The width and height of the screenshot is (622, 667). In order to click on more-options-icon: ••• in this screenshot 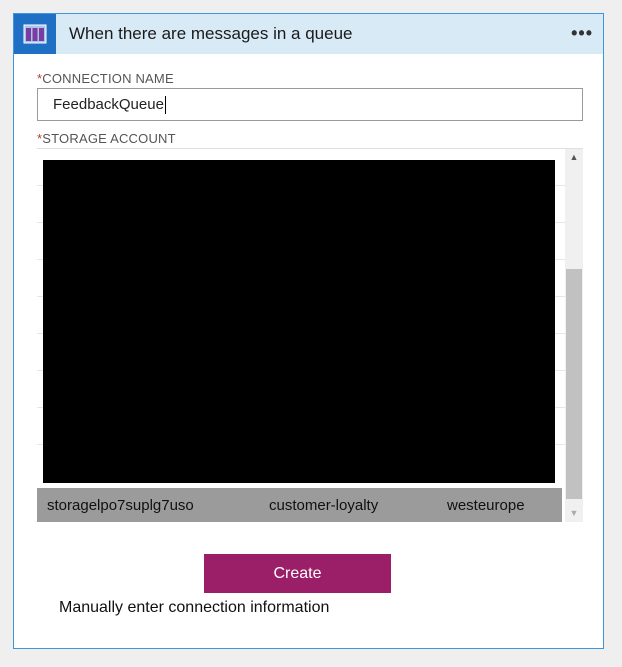, I will do `click(582, 34)`.